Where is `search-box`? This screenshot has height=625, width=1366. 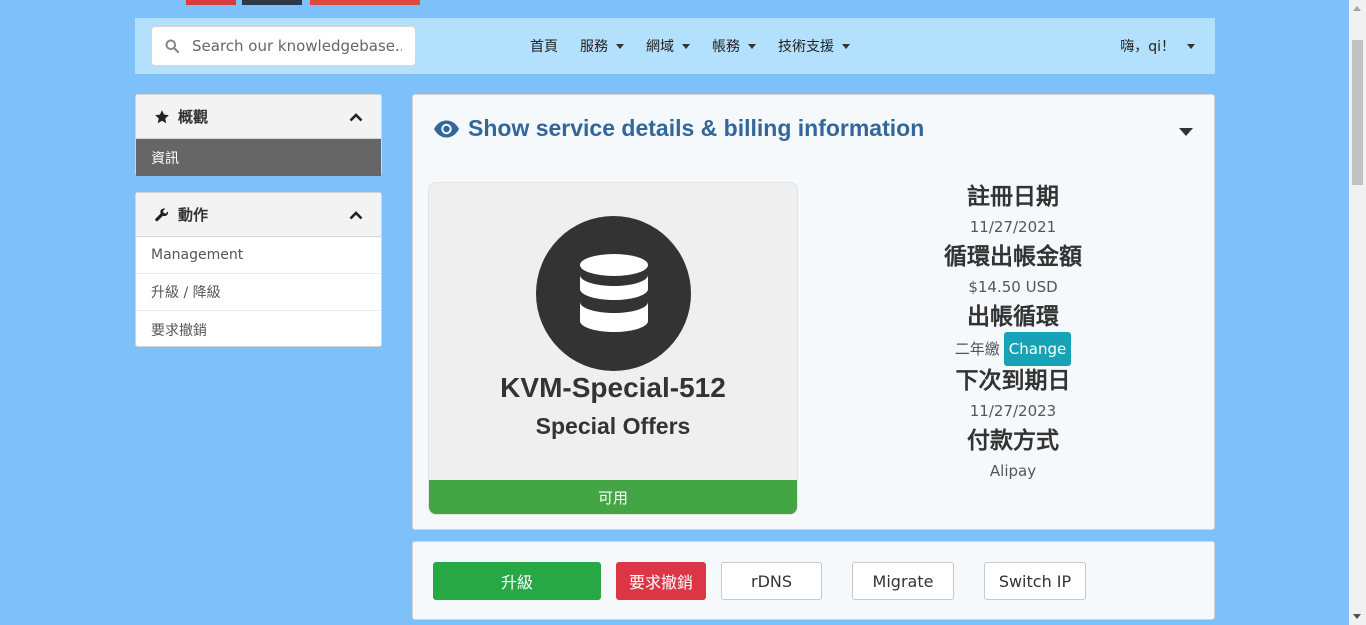
search-box is located at coordinates (283, 46).